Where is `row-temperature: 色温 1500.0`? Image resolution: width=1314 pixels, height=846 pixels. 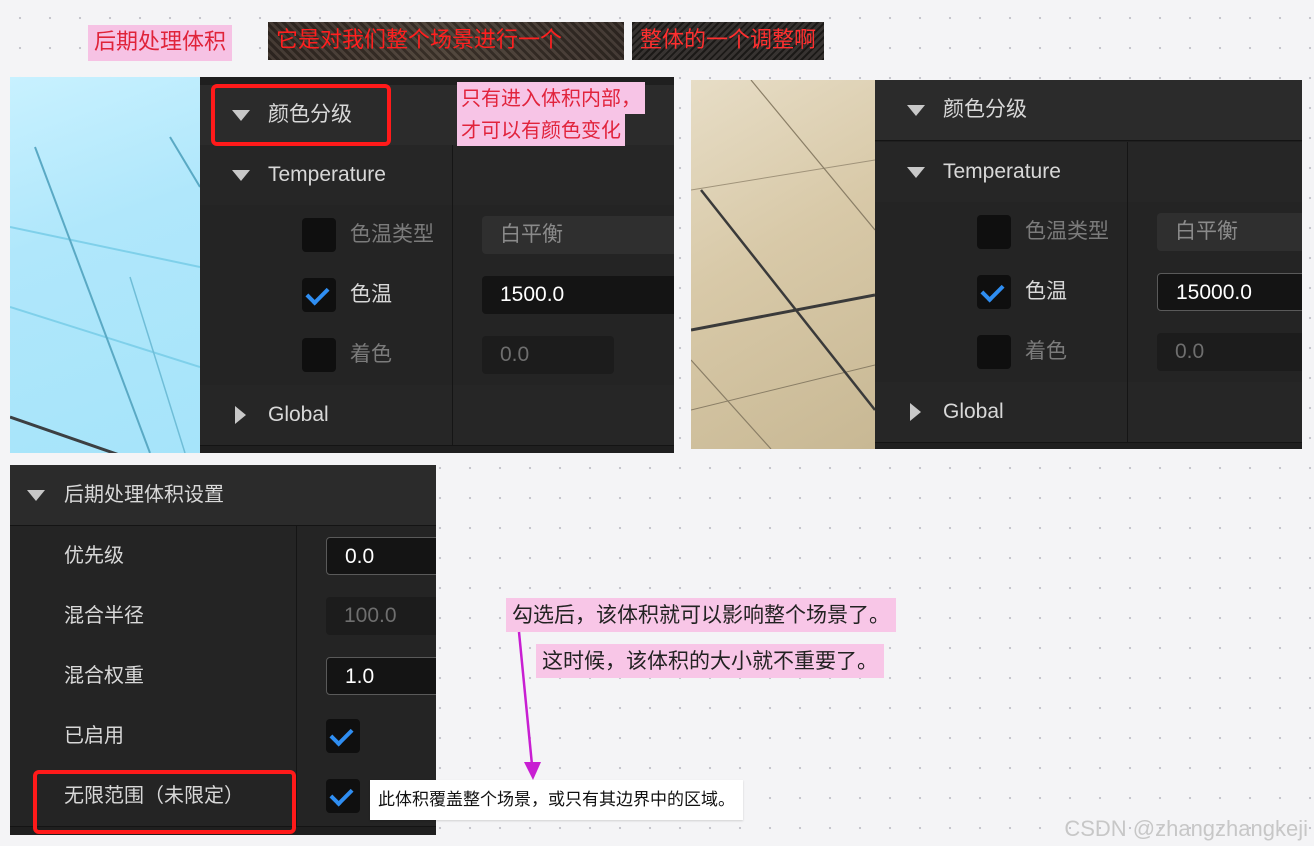 row-temperature: 色温 1500.0 is located at coordinates (437, 295).